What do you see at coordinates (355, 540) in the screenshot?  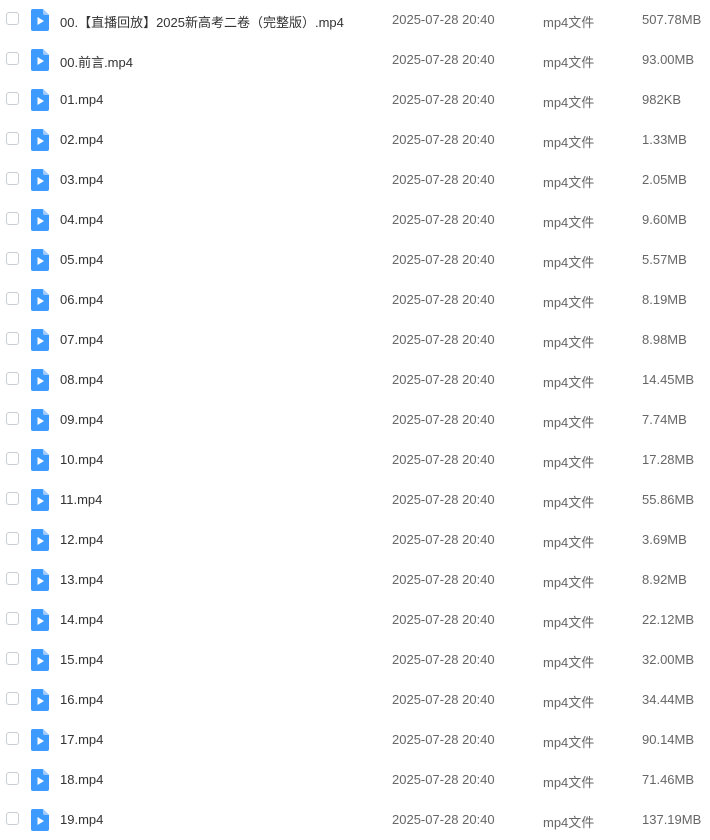 I see `file-row: 12.mp4 2025-07-28 20:40 mp4文件 3.69MB` at bounding box center [355, 540].